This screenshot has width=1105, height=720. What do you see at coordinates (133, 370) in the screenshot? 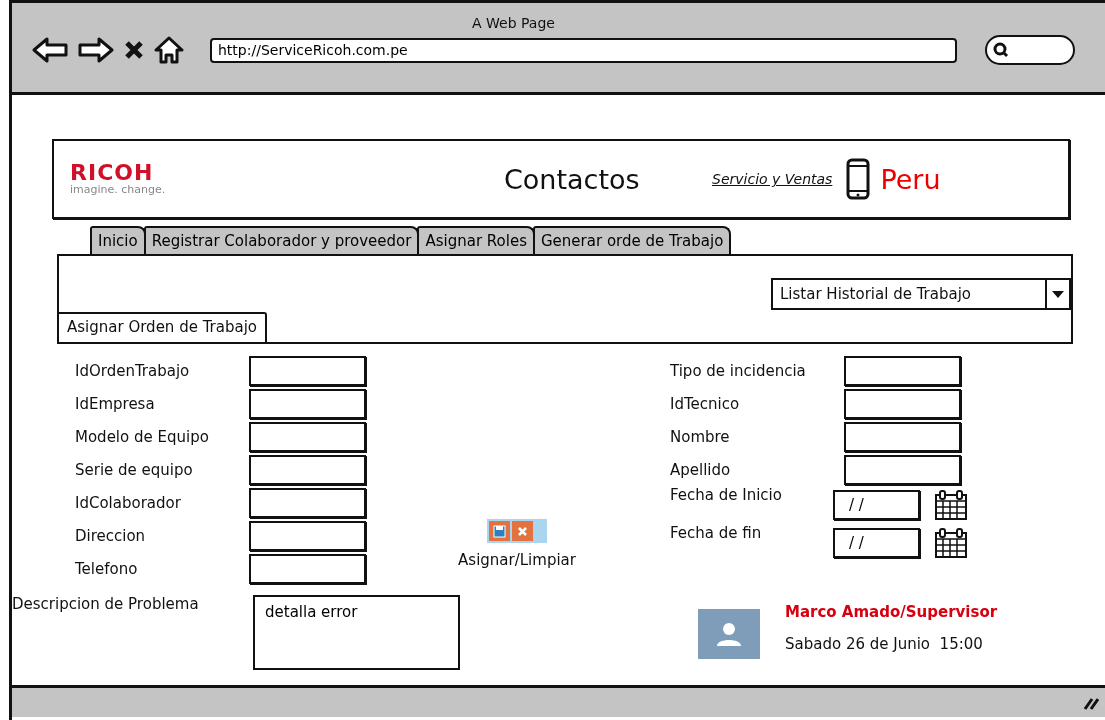
I see `field-label: IdOrdenTrabajo` at bounding box center [133, 370].